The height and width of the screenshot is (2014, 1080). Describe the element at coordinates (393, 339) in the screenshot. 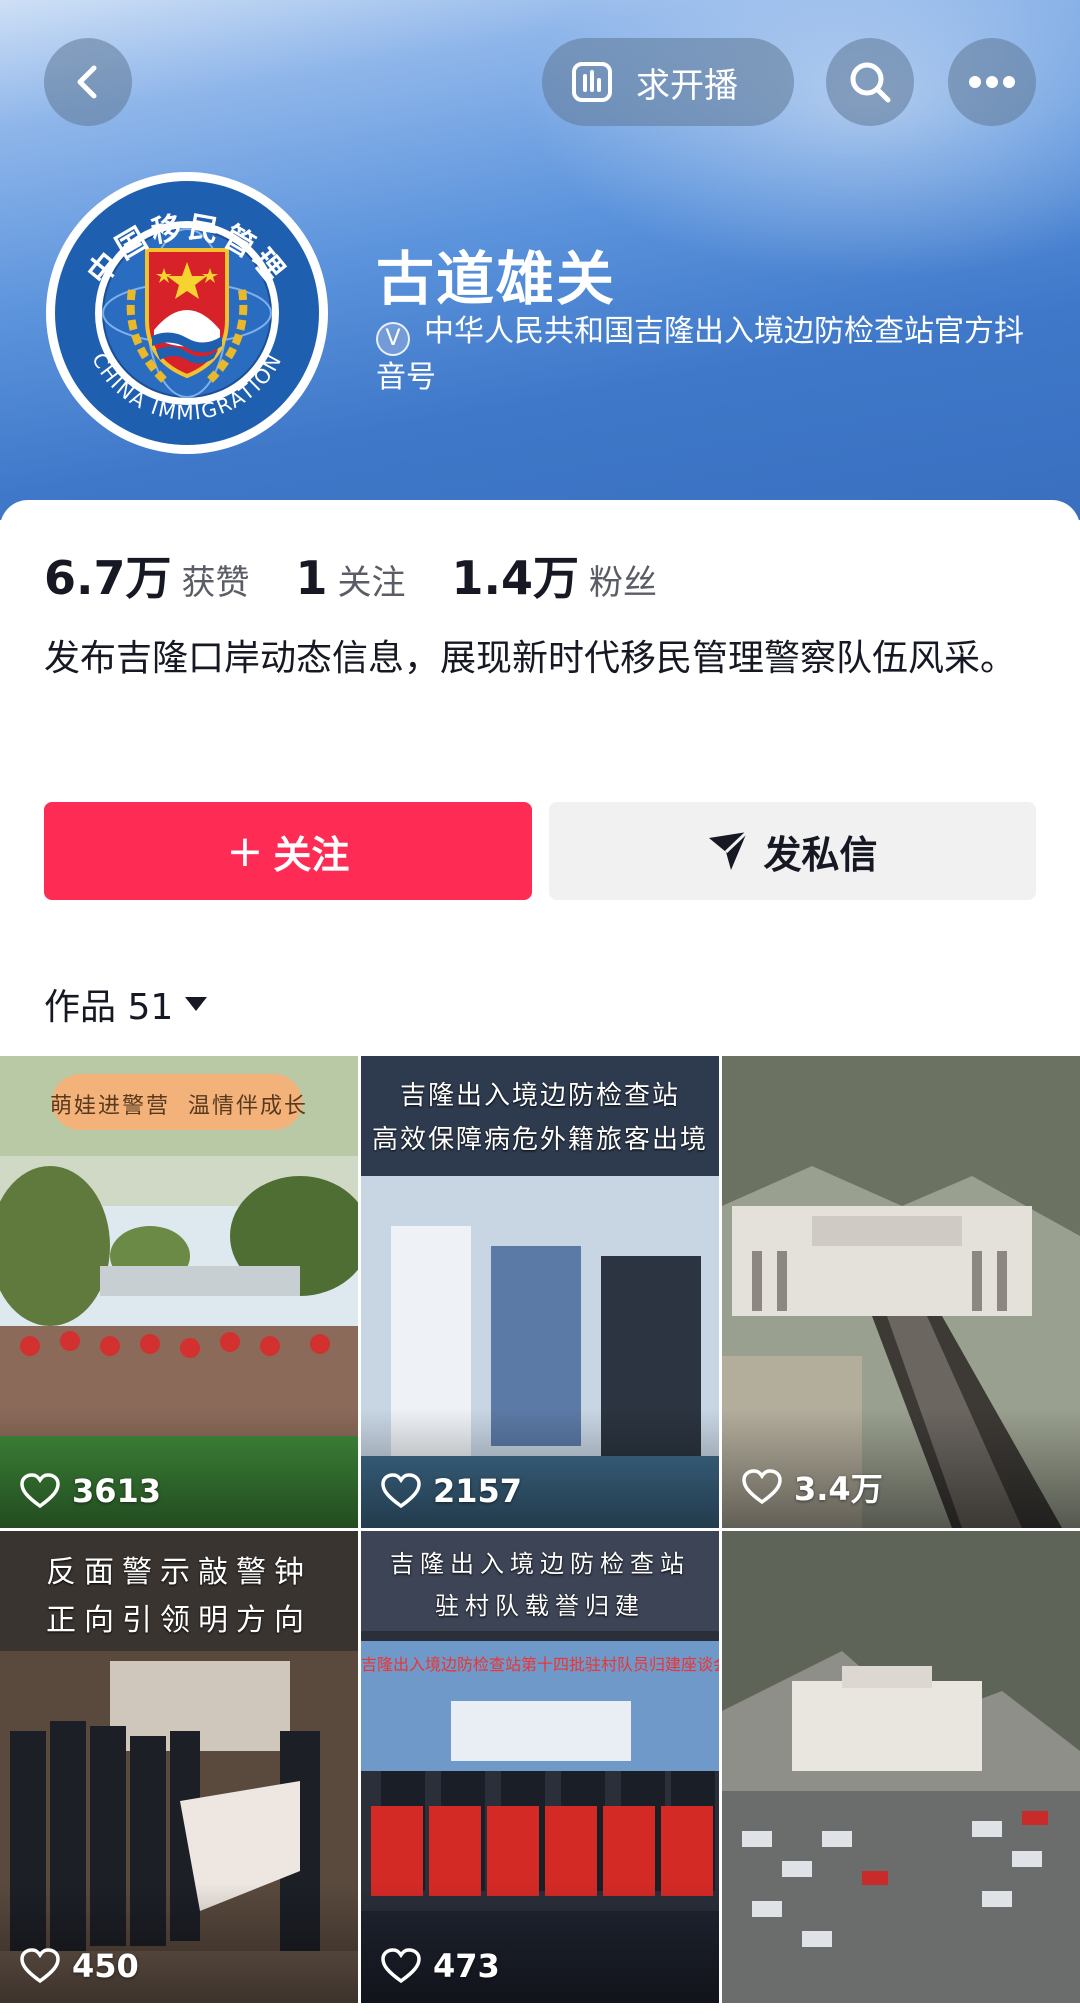

I see `verified-icon: V` at that location.